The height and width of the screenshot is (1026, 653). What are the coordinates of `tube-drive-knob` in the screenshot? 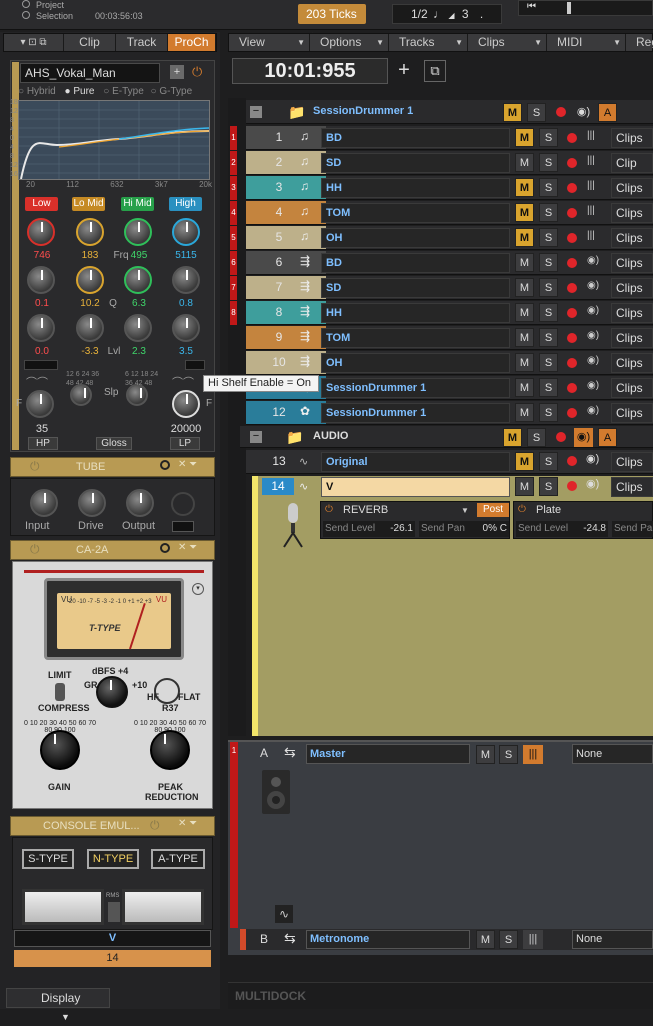 It's located at (92, 503).